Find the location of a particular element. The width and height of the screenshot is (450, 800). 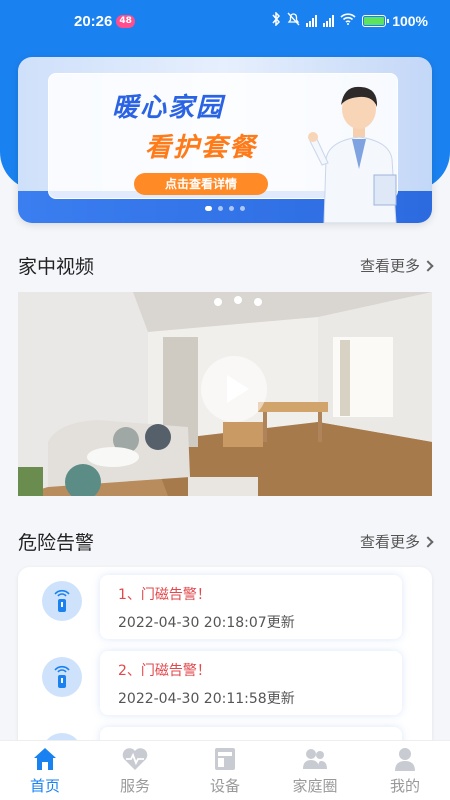

banner-subtitle: 看护套餐 is located at coordinates (201, 148).